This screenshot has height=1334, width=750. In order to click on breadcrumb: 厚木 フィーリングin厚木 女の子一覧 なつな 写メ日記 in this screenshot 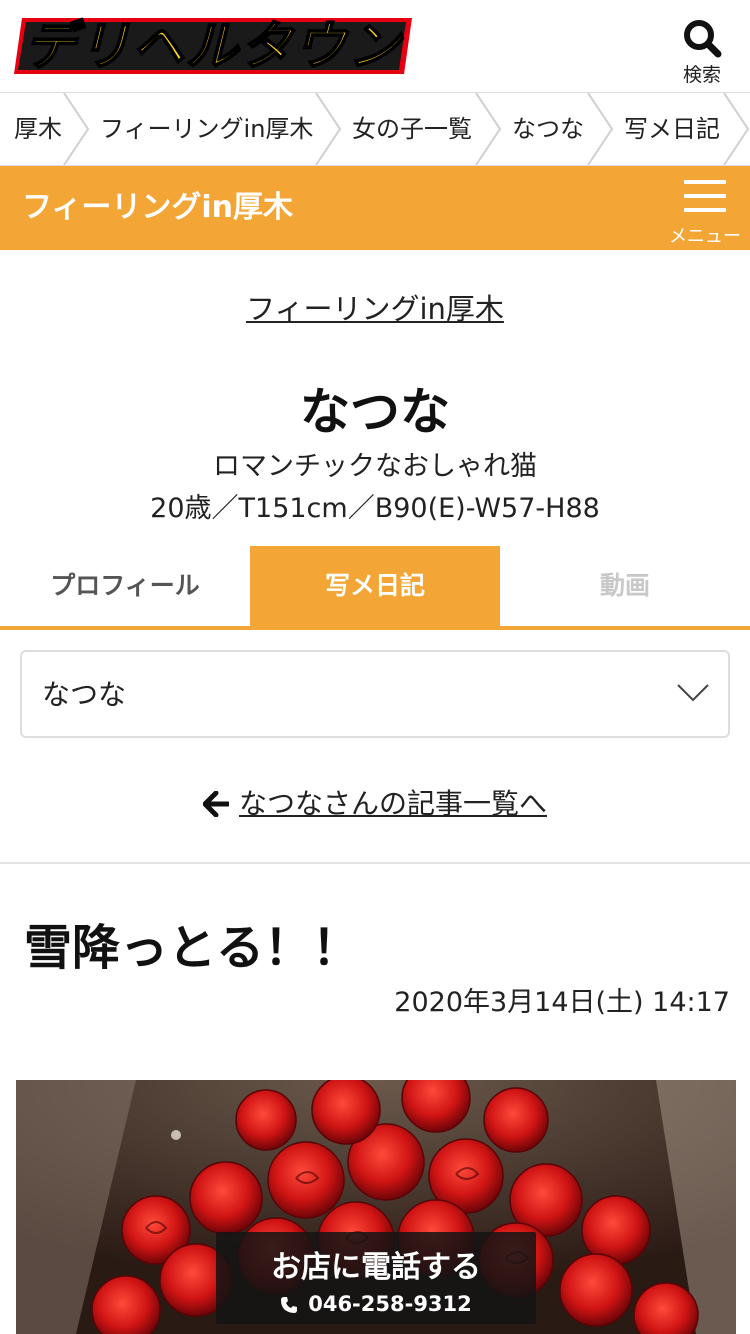, I will do `click(375, 129)`.